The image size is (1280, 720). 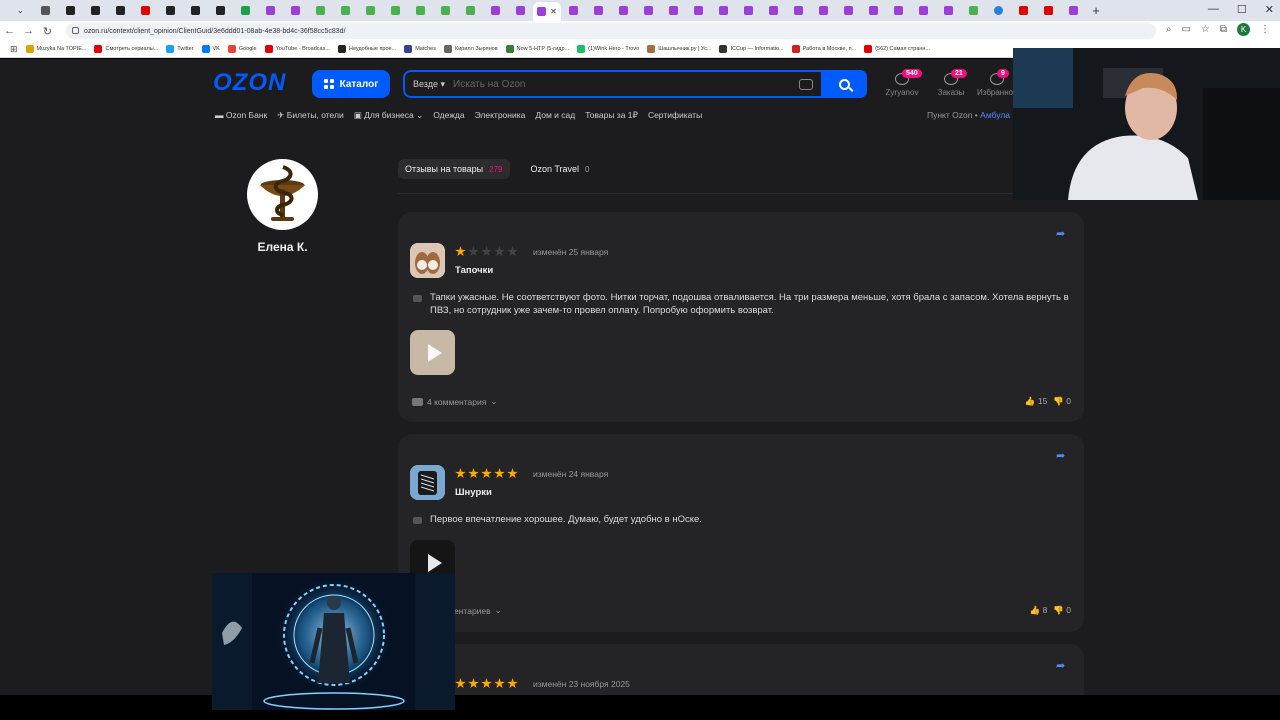 I want to click on profile-link: 540 Zyryanov, so click(x=902, y=83).